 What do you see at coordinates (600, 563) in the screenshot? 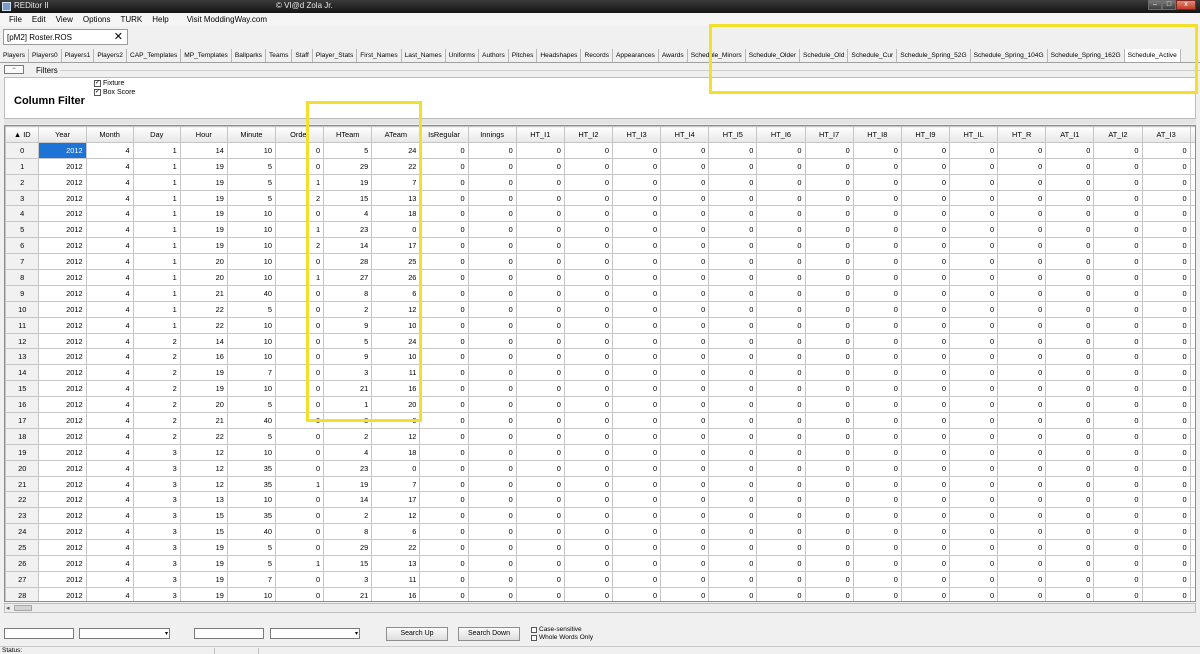
I see `table-row: 262012431951151300000000000000000` at bounding box center [600, 563].